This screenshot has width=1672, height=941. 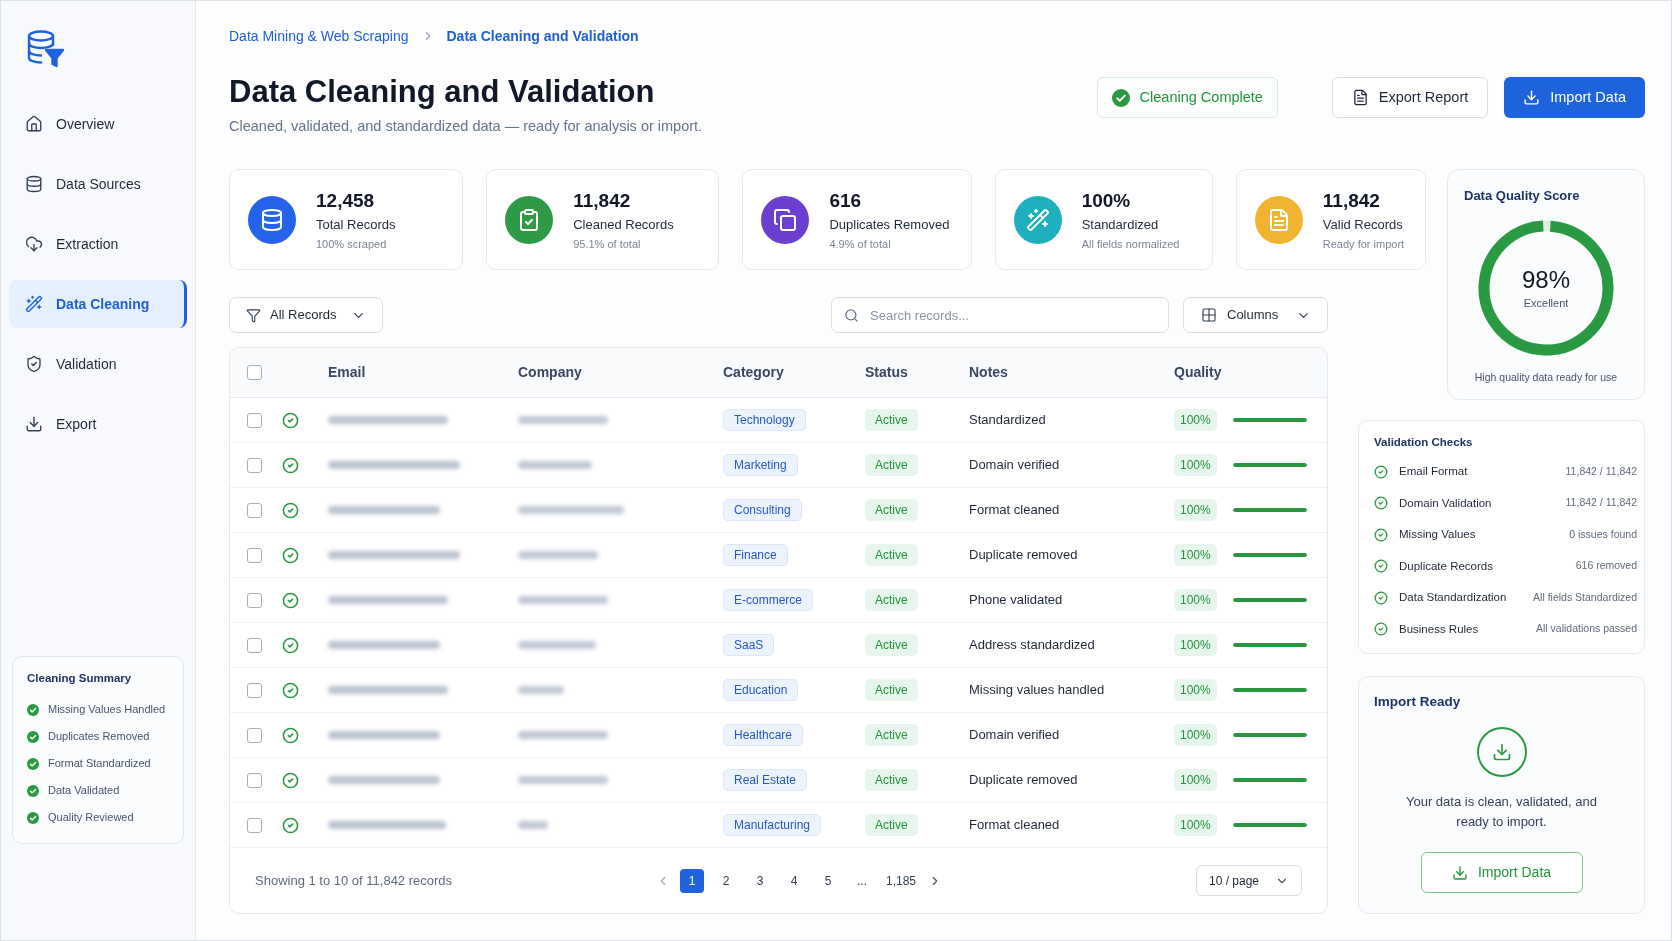 What do you see at coordinates (886, 372) in the screenshot?
I see `column-header: Status` at bounding box center [886, 372].